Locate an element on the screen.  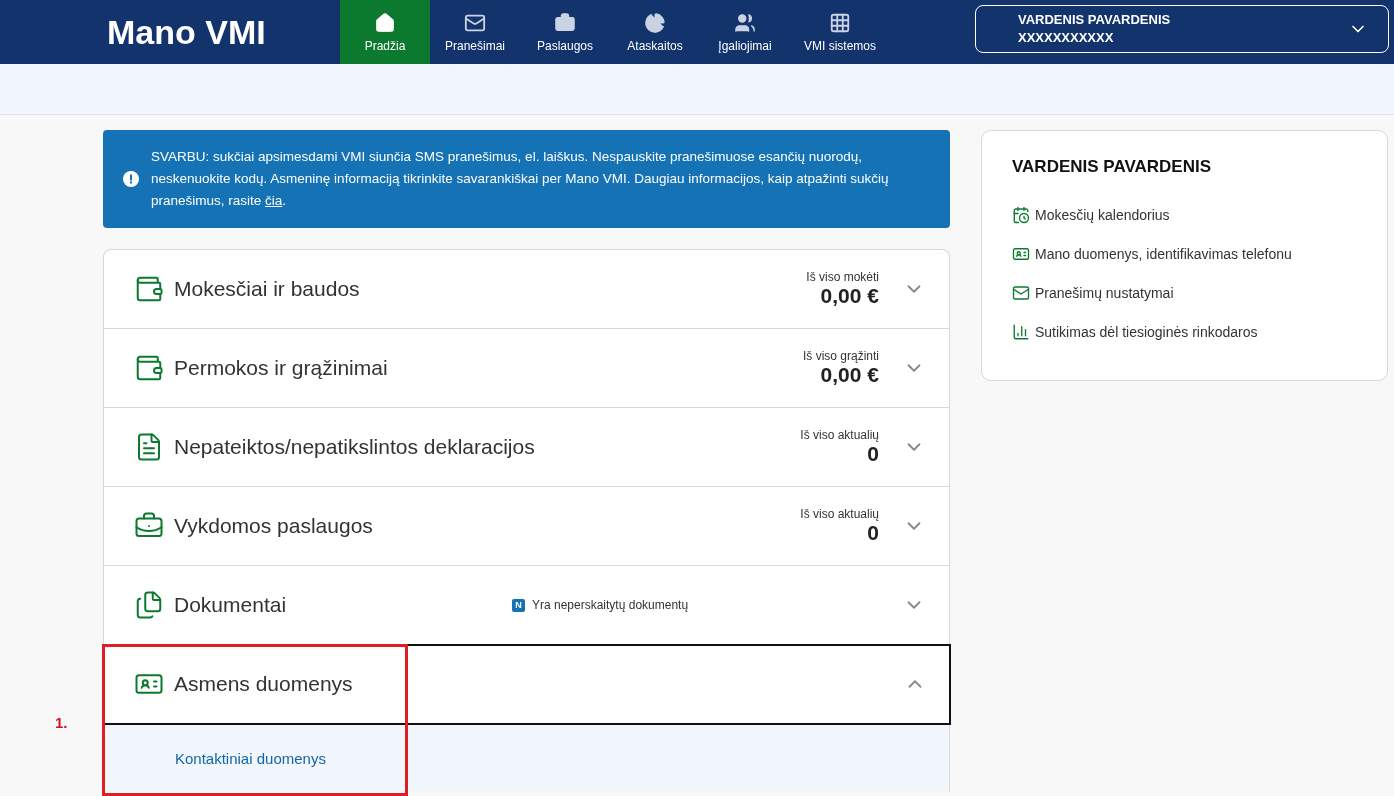
accordion-header: Mokesčiai ir baudos Iš viso mokėti 0,00 € is located at coordinates (526, 289).